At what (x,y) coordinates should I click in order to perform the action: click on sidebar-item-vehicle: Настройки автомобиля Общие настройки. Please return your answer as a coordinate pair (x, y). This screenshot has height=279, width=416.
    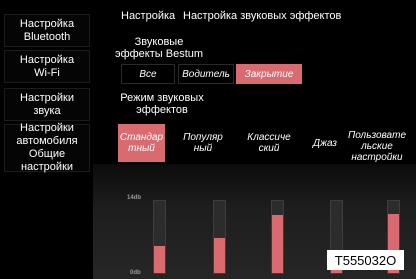
    Looking at the image, I should click on (47, 147).